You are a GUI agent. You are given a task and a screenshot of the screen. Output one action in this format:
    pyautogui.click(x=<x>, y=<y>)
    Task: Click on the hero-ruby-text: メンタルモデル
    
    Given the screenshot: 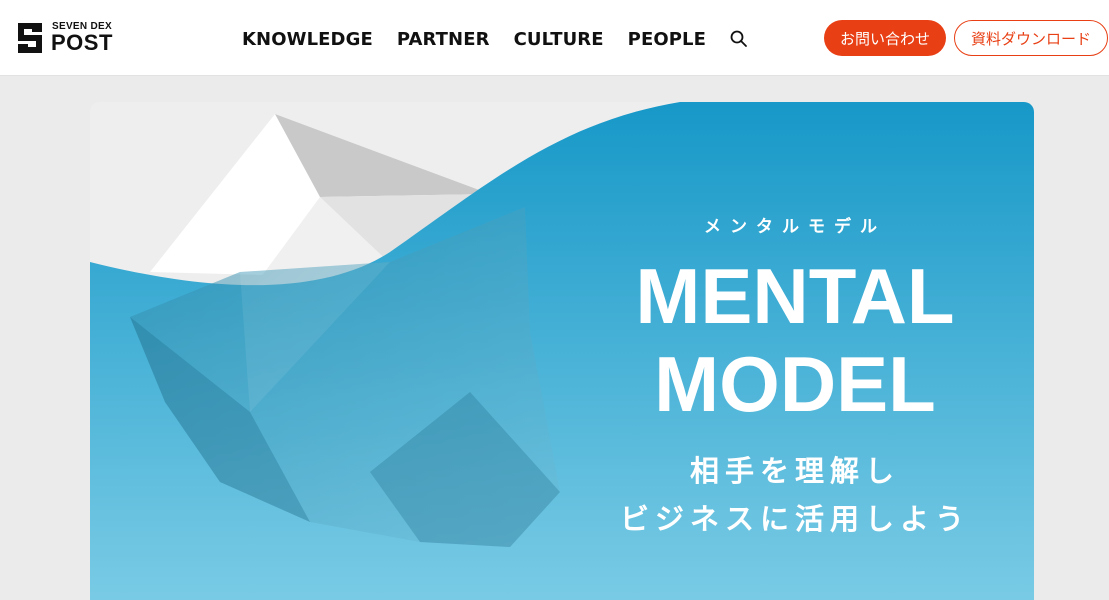 What is the action you would take?
    pyautogui.click(x=795, y=227)
    